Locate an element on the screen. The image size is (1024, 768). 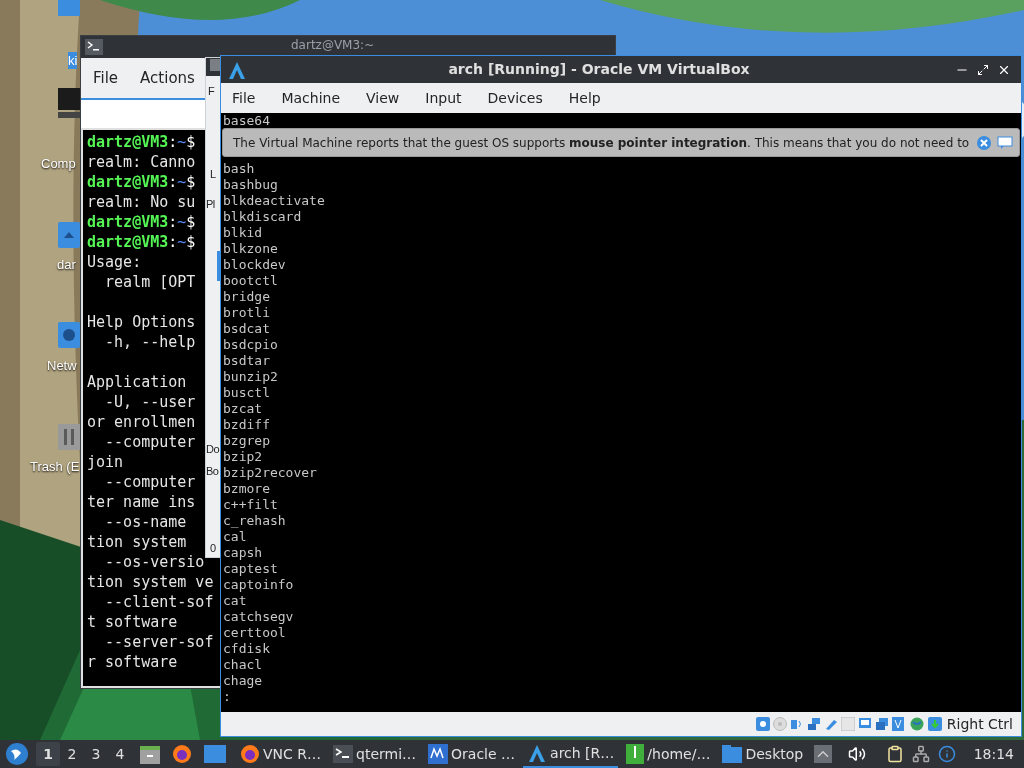
info-icon is located at coordinates (946, 754).